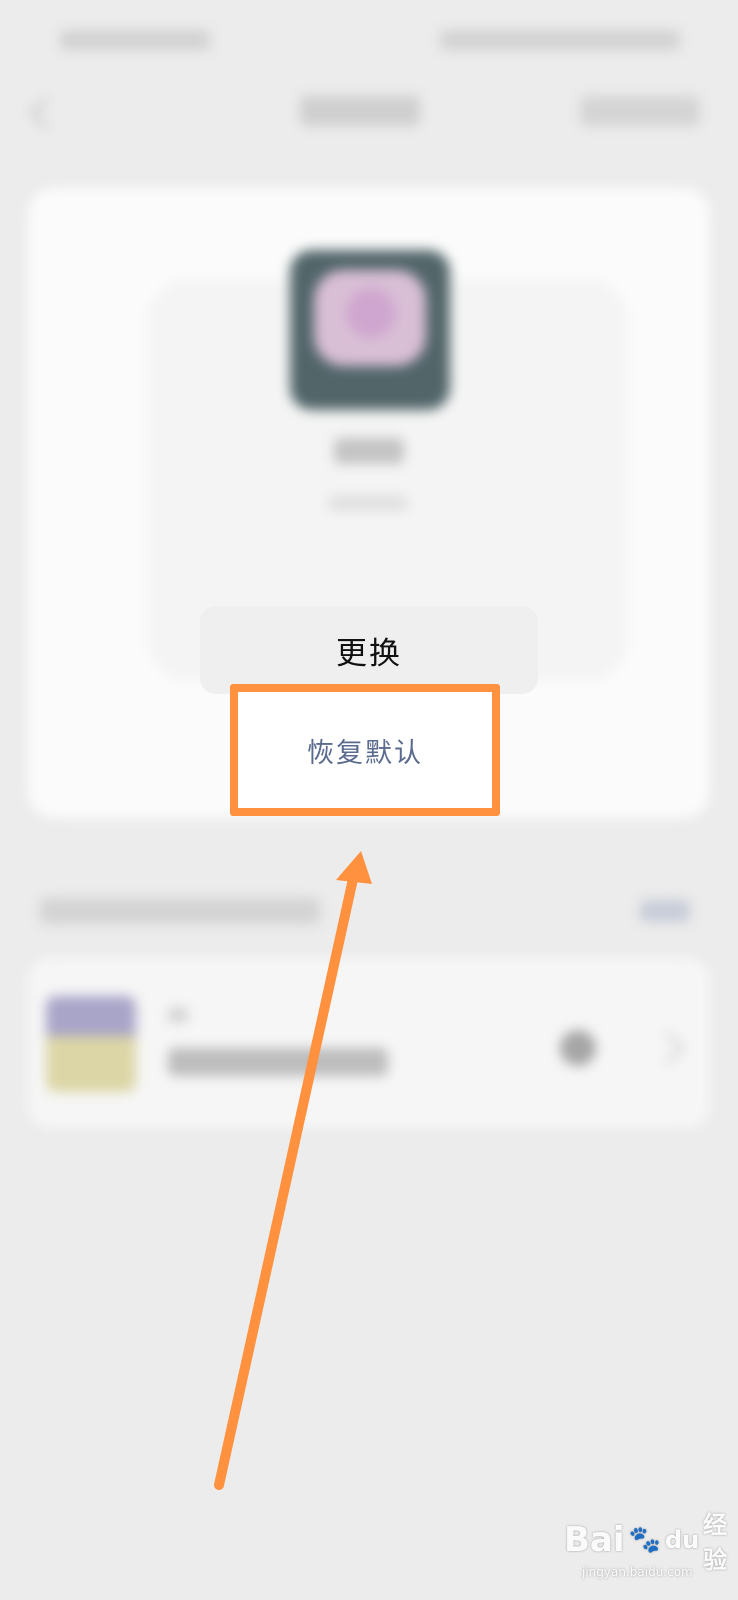 The width and height of the screenshot is (738, 1600). What do you see at coordinates (360, 111) in the screenshot?
I see `nav-title` at bounding box center [360, 111].